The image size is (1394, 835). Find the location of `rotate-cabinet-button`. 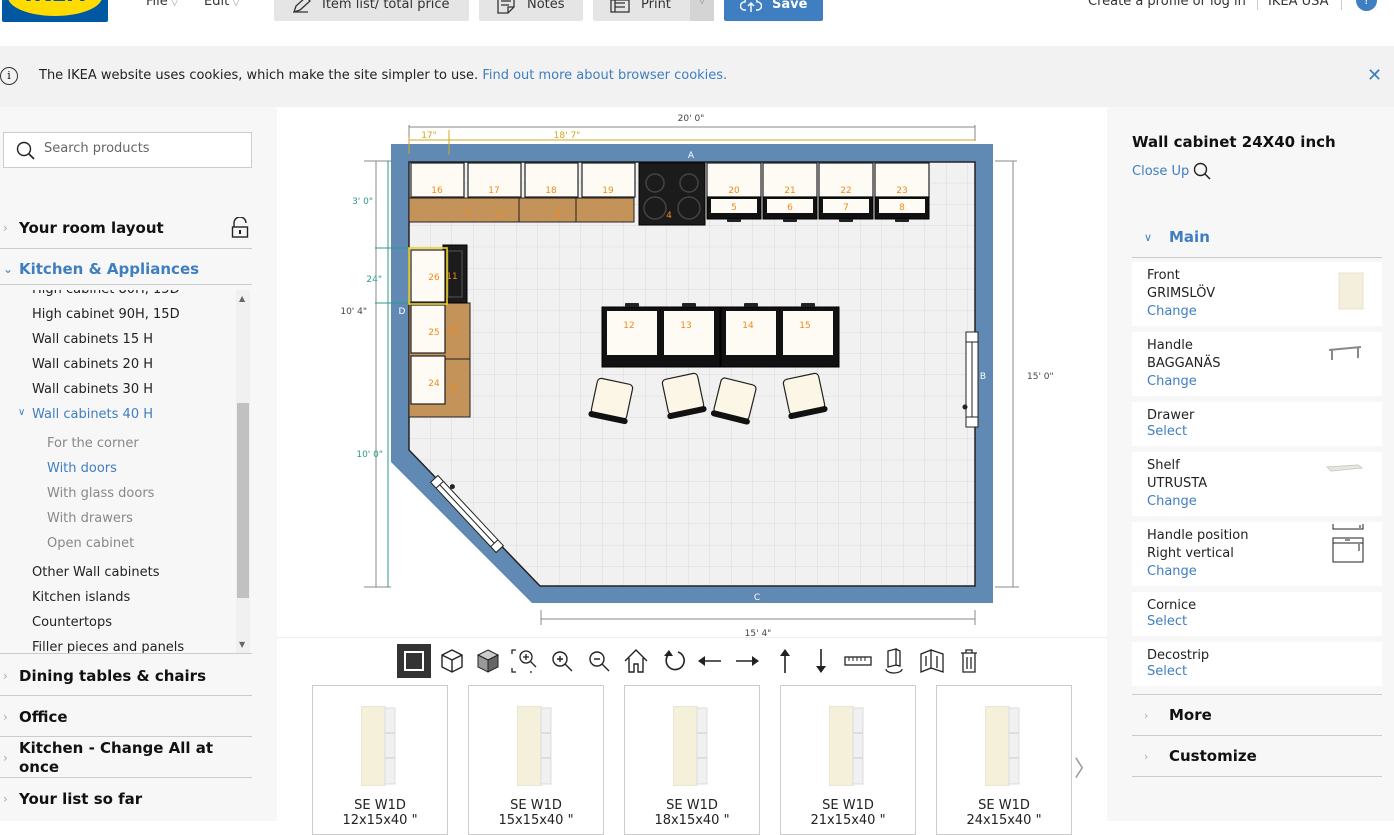

rotate-cabinet-button is located at coordinates (894, 661).